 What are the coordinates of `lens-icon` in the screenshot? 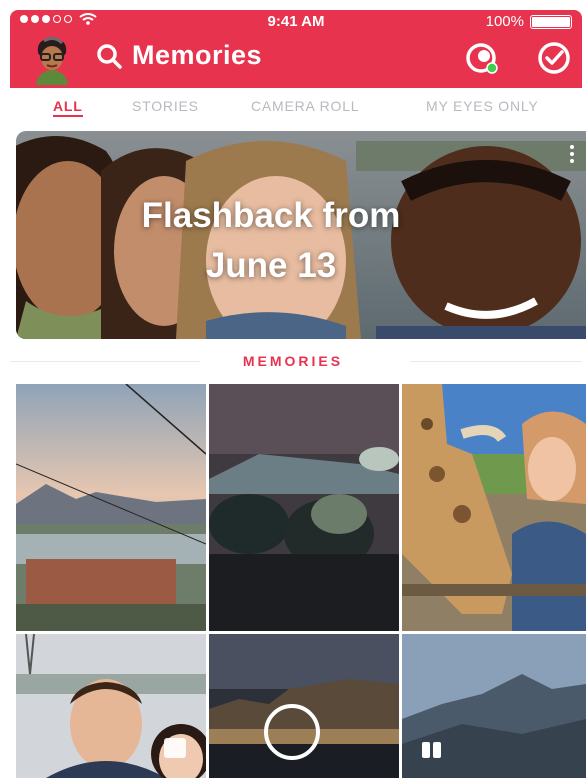 It's located at (482, 58).